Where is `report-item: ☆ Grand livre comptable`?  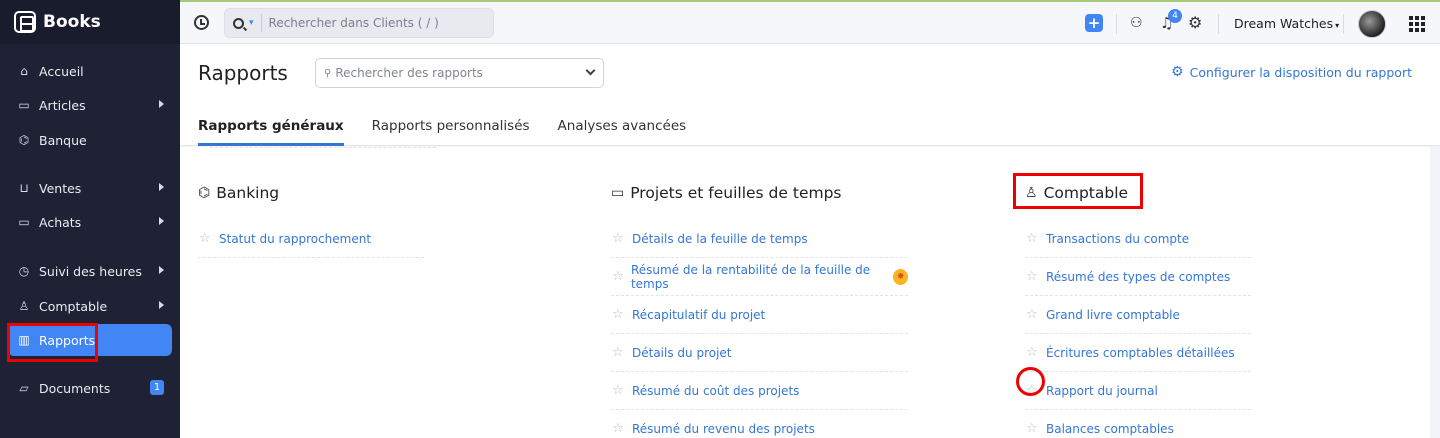
report-item: ☆ Grand livre comptable is located at coordinates (1138, 315).